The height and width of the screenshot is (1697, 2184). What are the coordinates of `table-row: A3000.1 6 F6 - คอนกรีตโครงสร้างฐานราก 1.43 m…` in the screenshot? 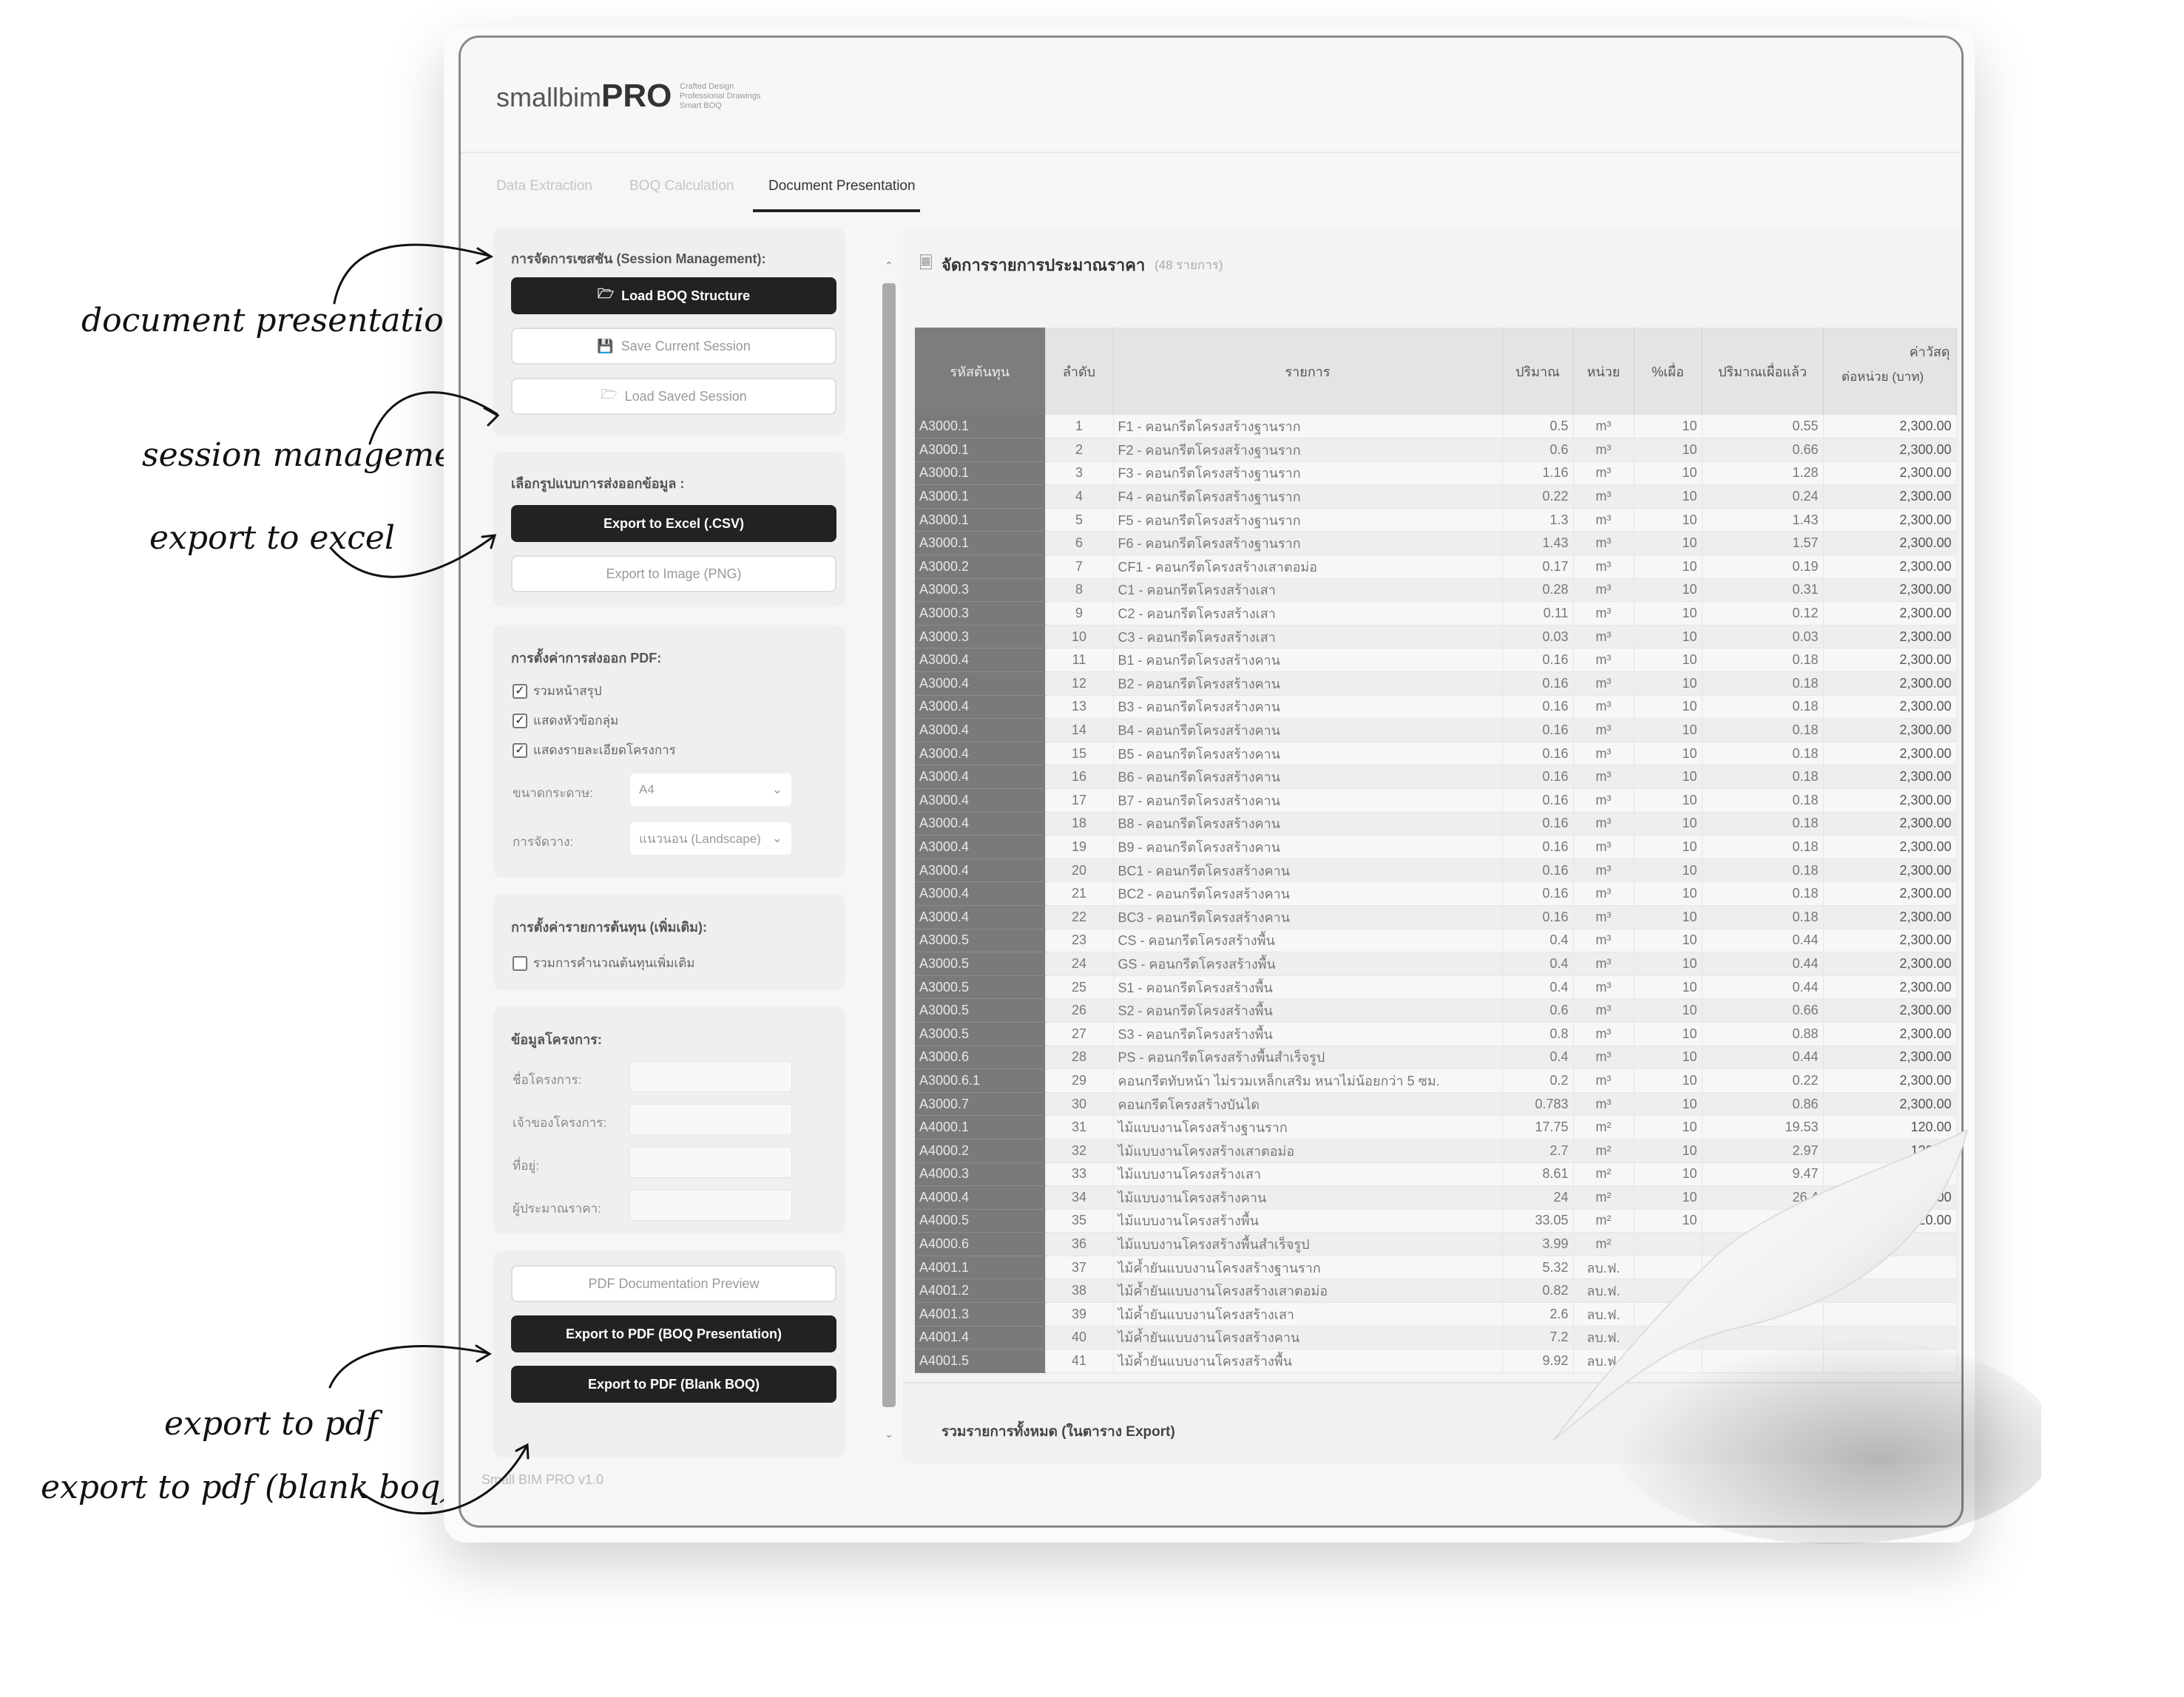 It's located at (1436, 543).